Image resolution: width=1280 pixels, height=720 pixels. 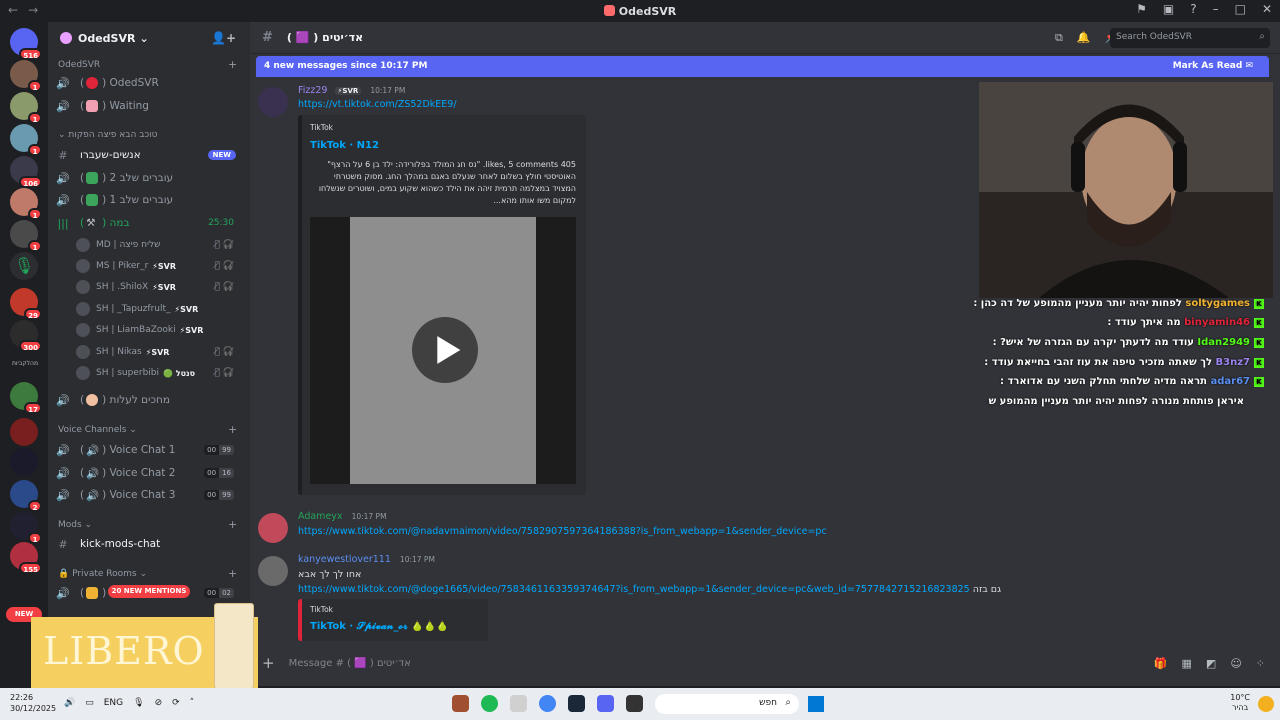 I want to click on mark-as-read-button: Mark As Read ✉, so click(x=1213, y=66).